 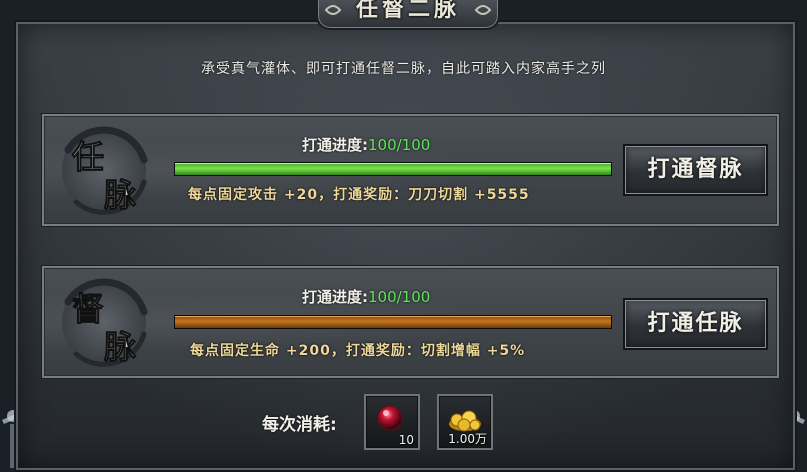 What do you see at coordinates (403, 69) in the screenshot?
I see `description-text: 承受真气灌体、即可打通任督二脉，自此可踏入内家高手之列` at bounding box center [403, 69].